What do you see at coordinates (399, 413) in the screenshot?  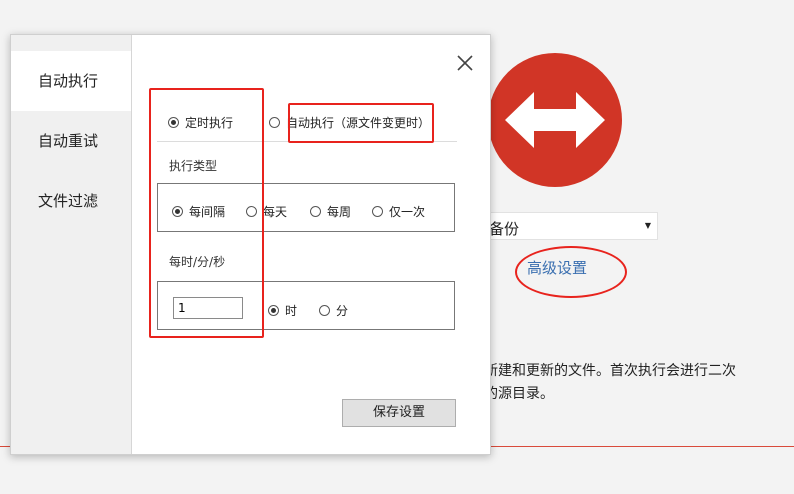 I see `save-settings-button: 保存设置` at bounding box center [399, 413].